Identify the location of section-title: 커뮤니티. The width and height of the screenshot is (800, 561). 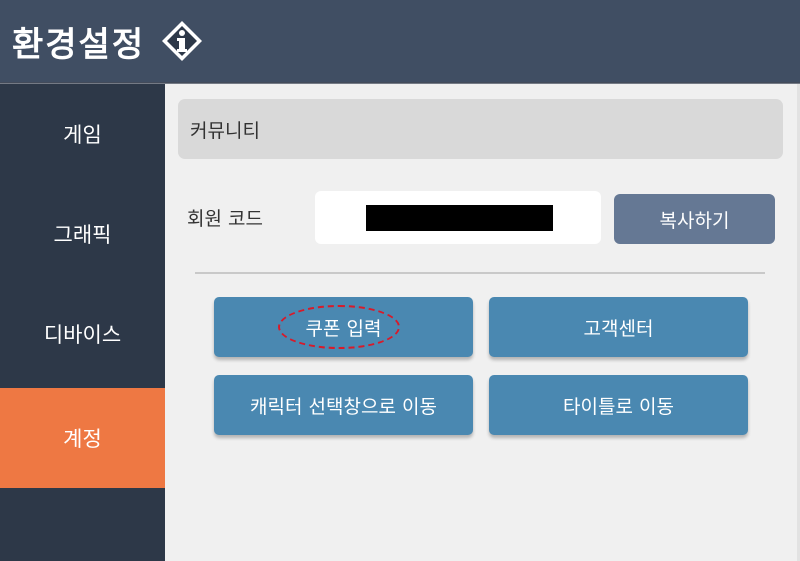
(225, 130).